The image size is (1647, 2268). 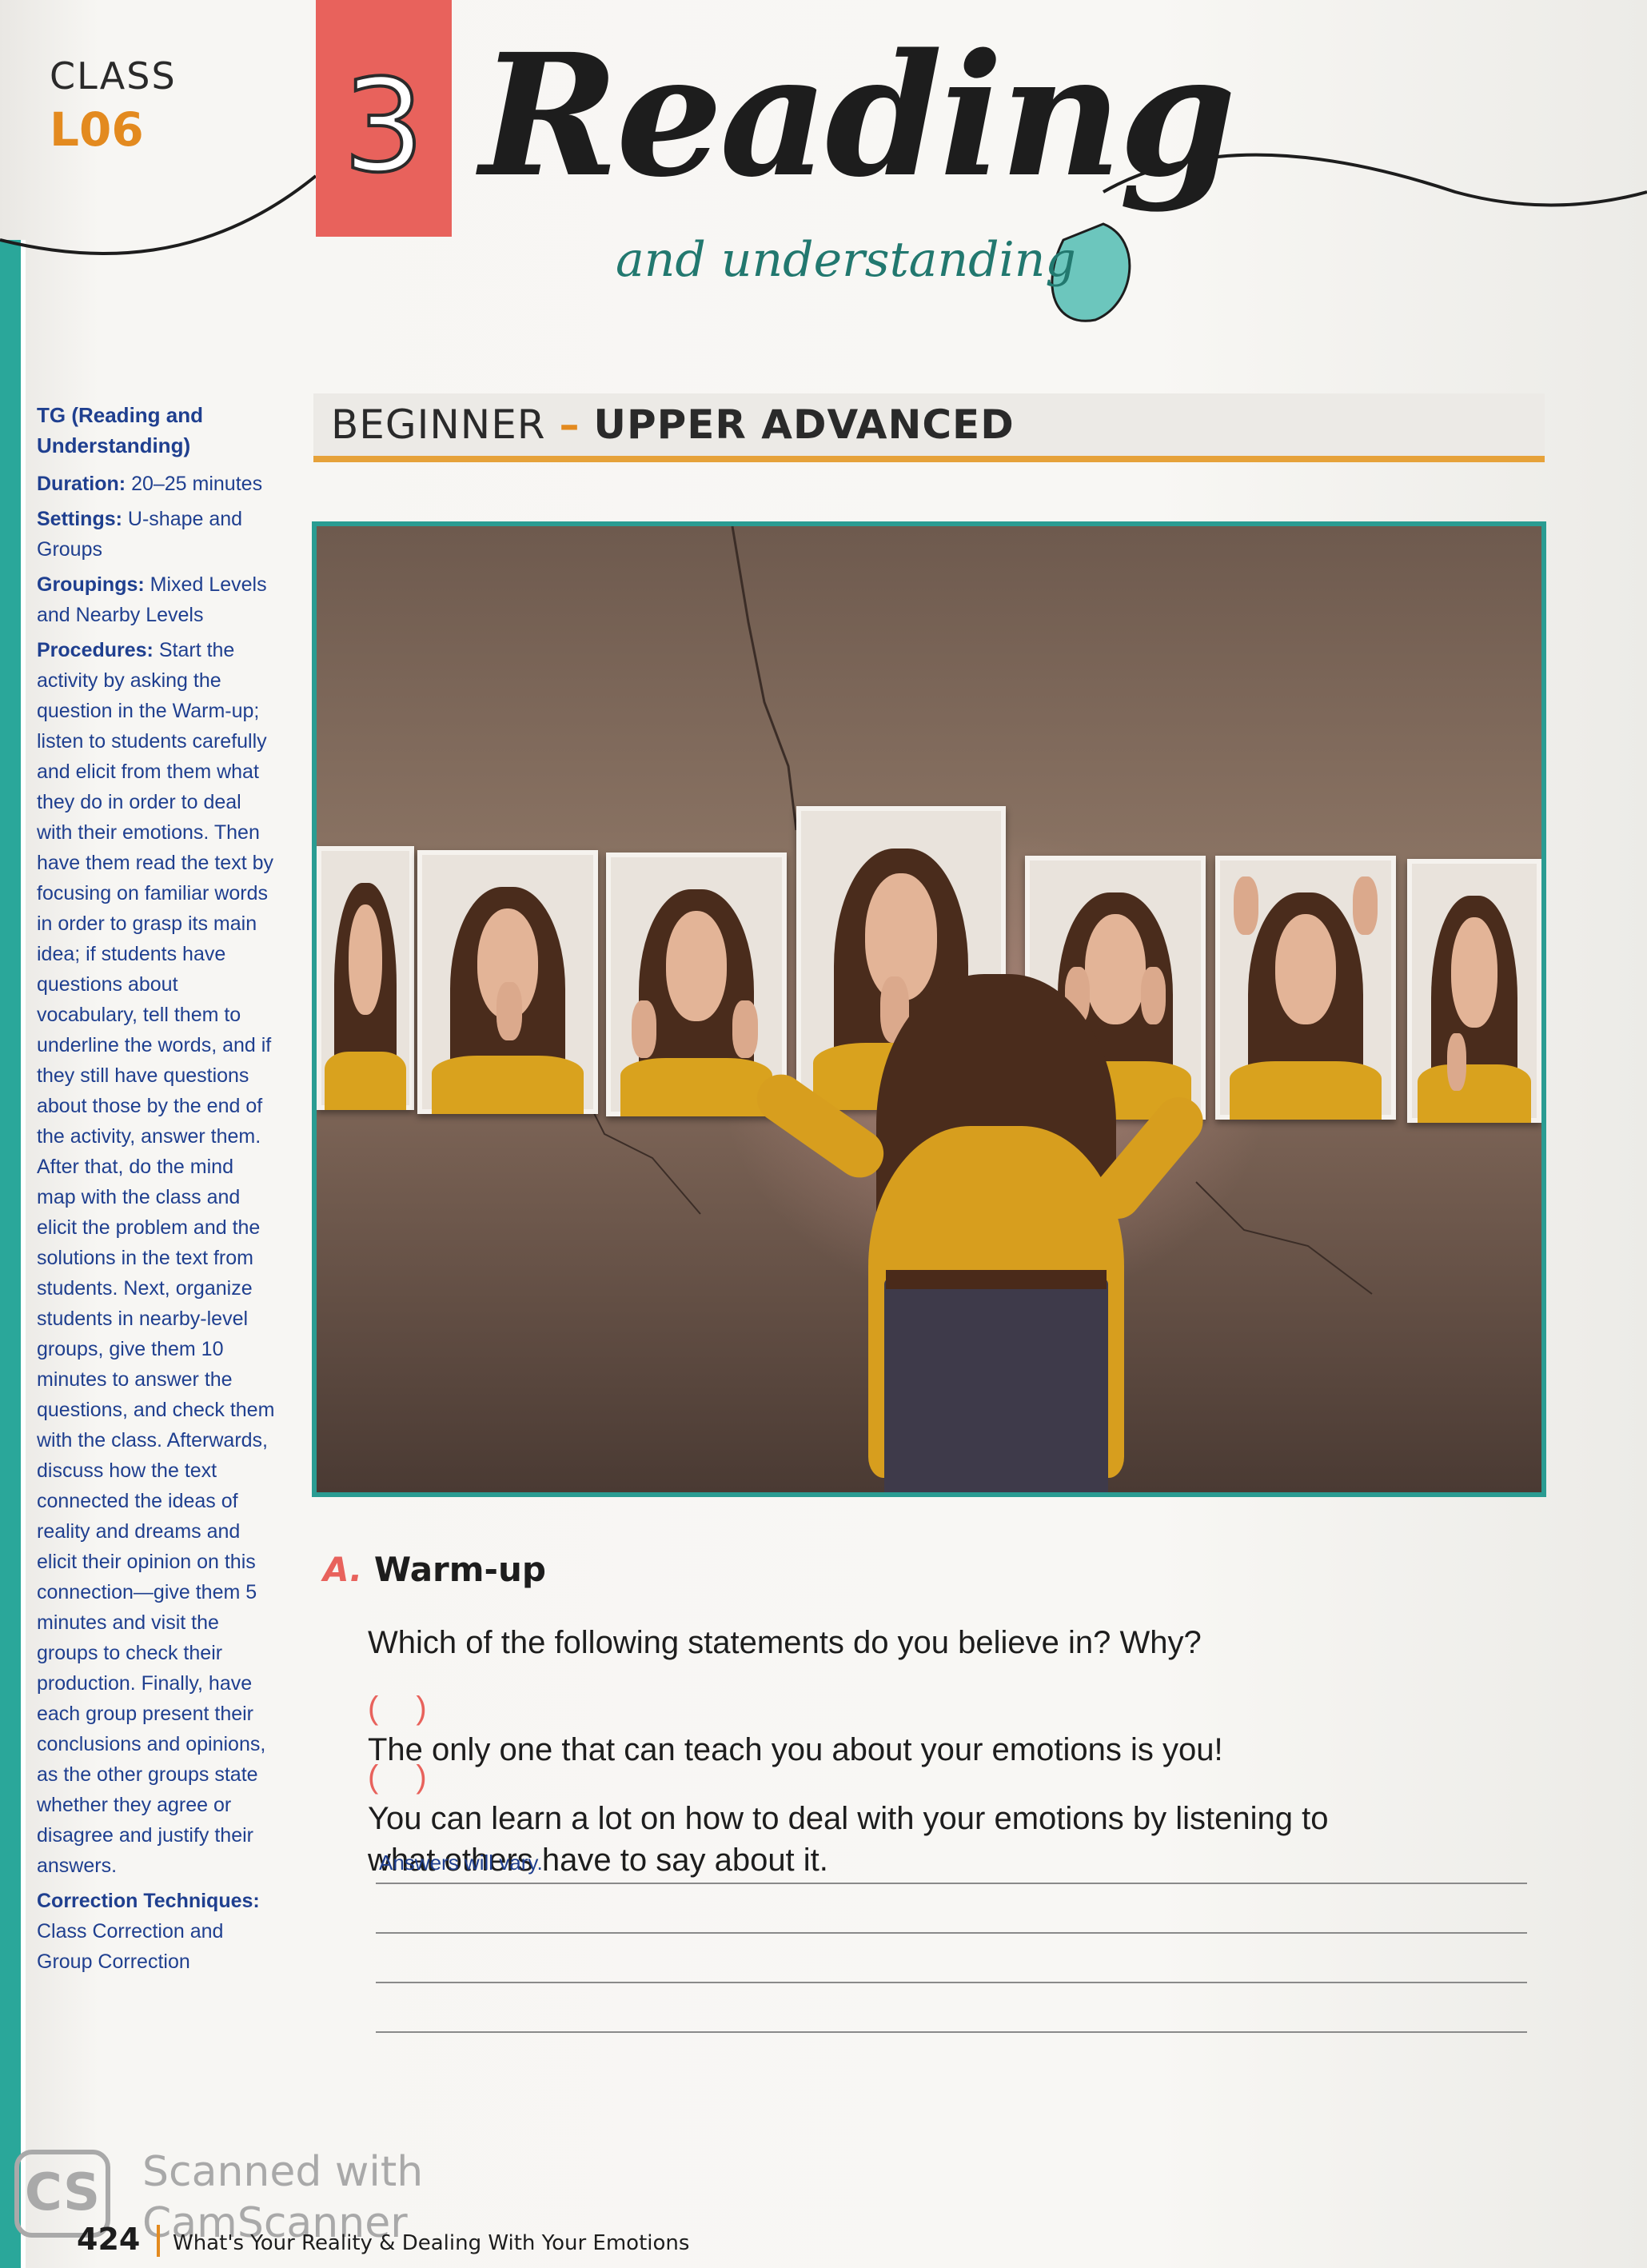 What do you see at coordinates (81, 484) in the screenshot?
I see `duration-label: Duration:` at bounding box center [81, 484].